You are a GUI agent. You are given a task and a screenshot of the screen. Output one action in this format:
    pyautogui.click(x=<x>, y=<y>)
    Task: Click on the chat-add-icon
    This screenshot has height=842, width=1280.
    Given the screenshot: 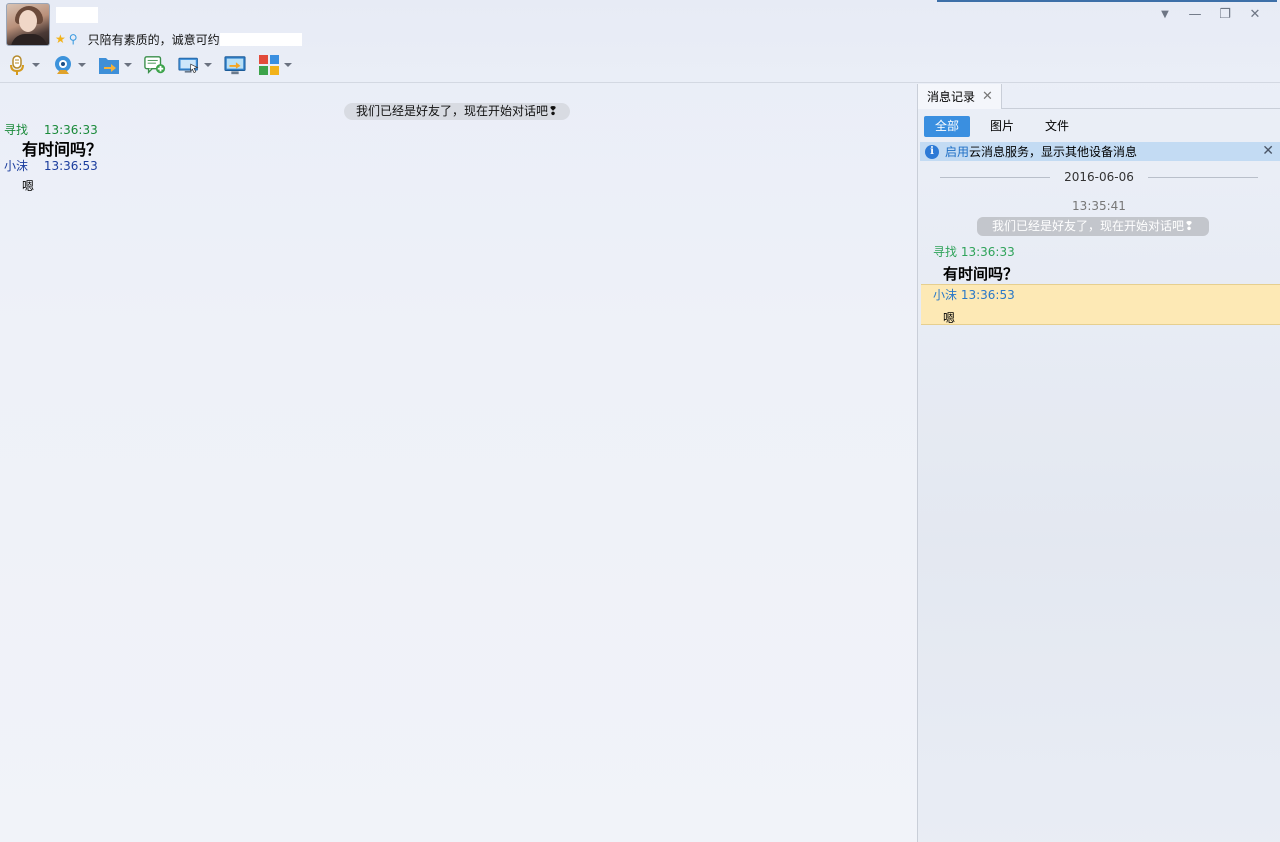 What is the action you would take?
    pyautogui.click(x=155, y=65)
    